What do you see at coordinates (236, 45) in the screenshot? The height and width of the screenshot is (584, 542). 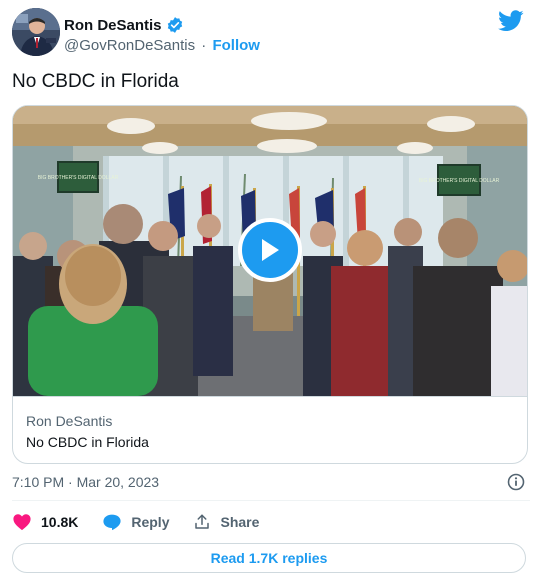 I see `follow-button: Follow` at bounding box center [236, 45].